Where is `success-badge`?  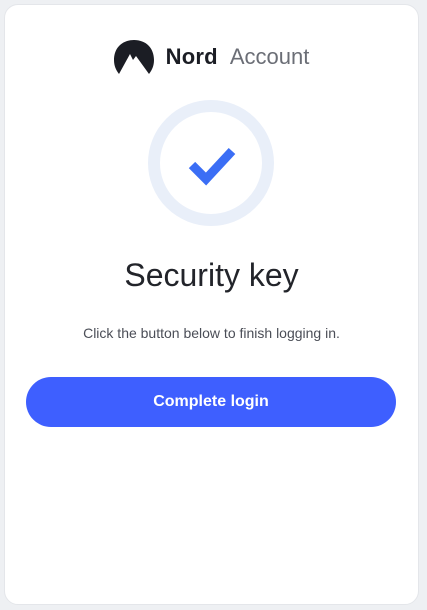 success-badge is located at coordinates (211, 163).